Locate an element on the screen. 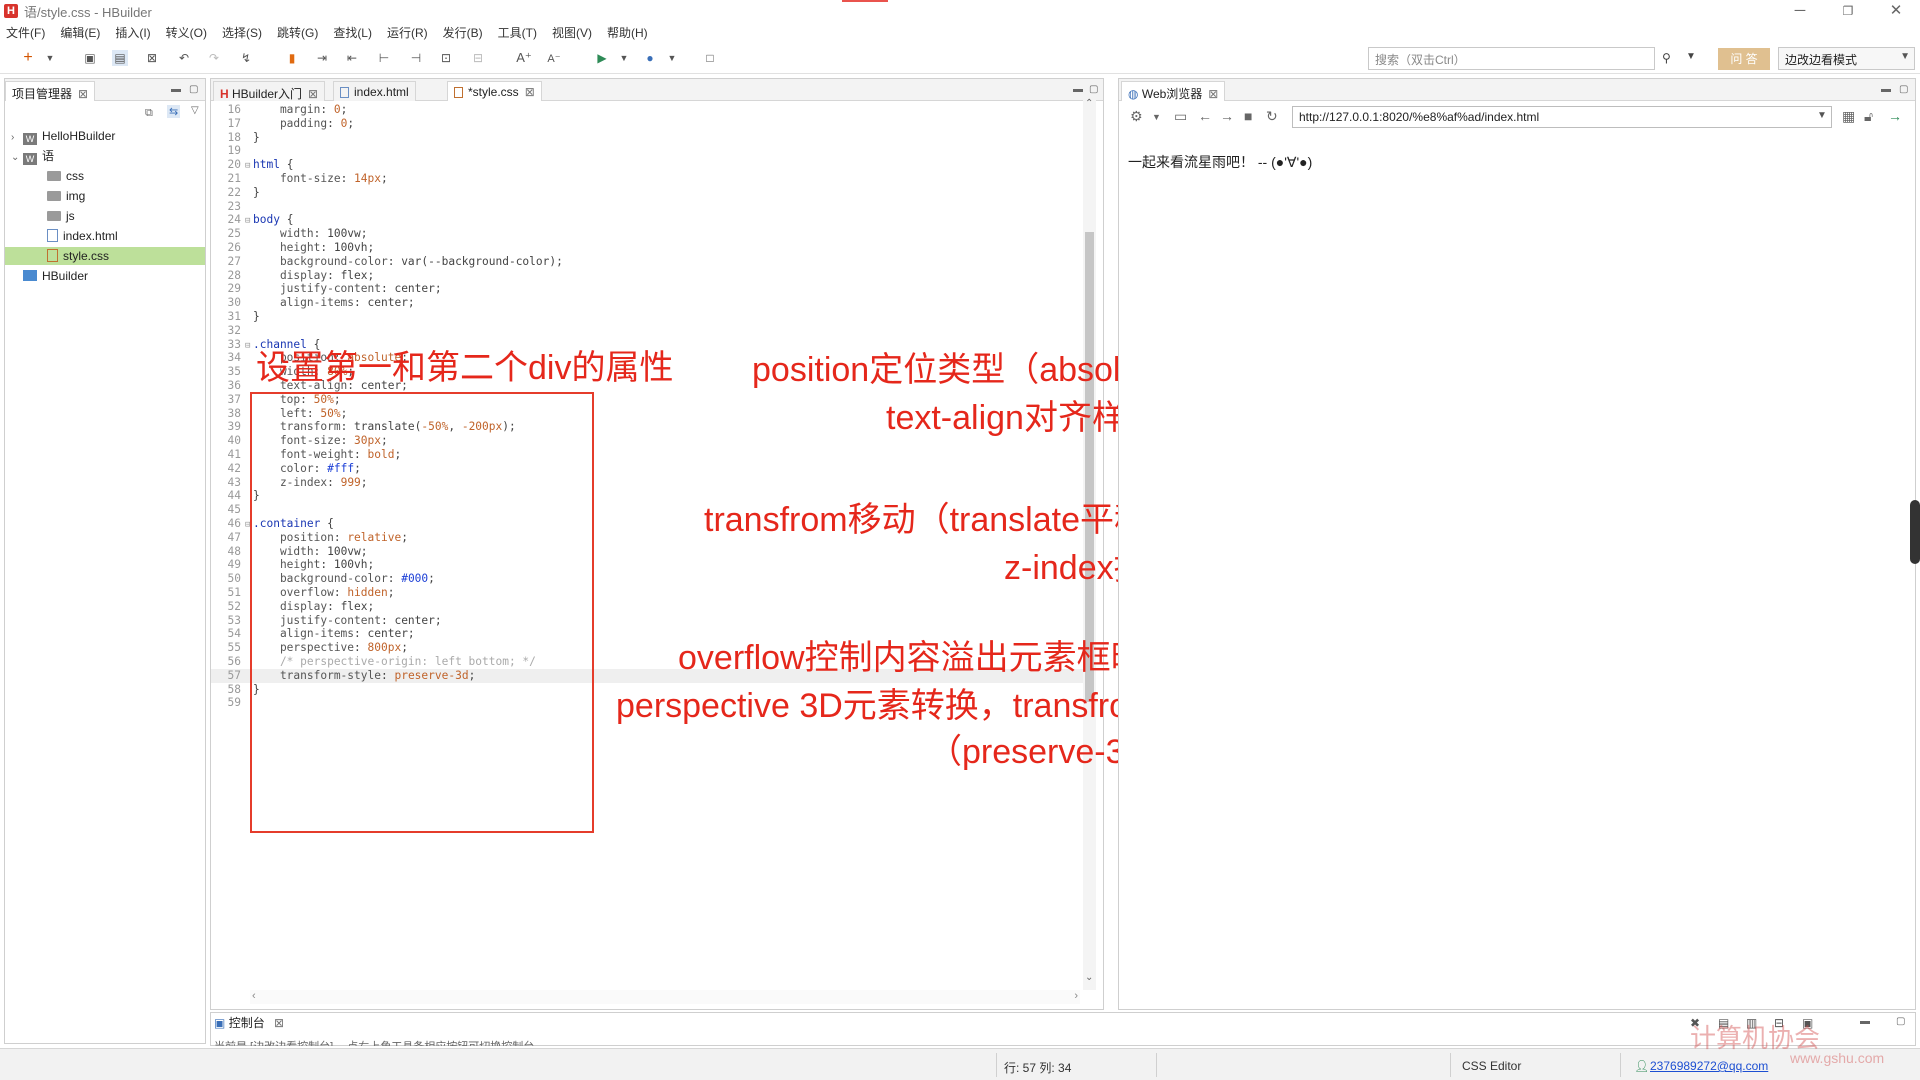 This screenshot has width=1920, height=1080. screen-icon: ▭ is located at coordinates (1180, 116).